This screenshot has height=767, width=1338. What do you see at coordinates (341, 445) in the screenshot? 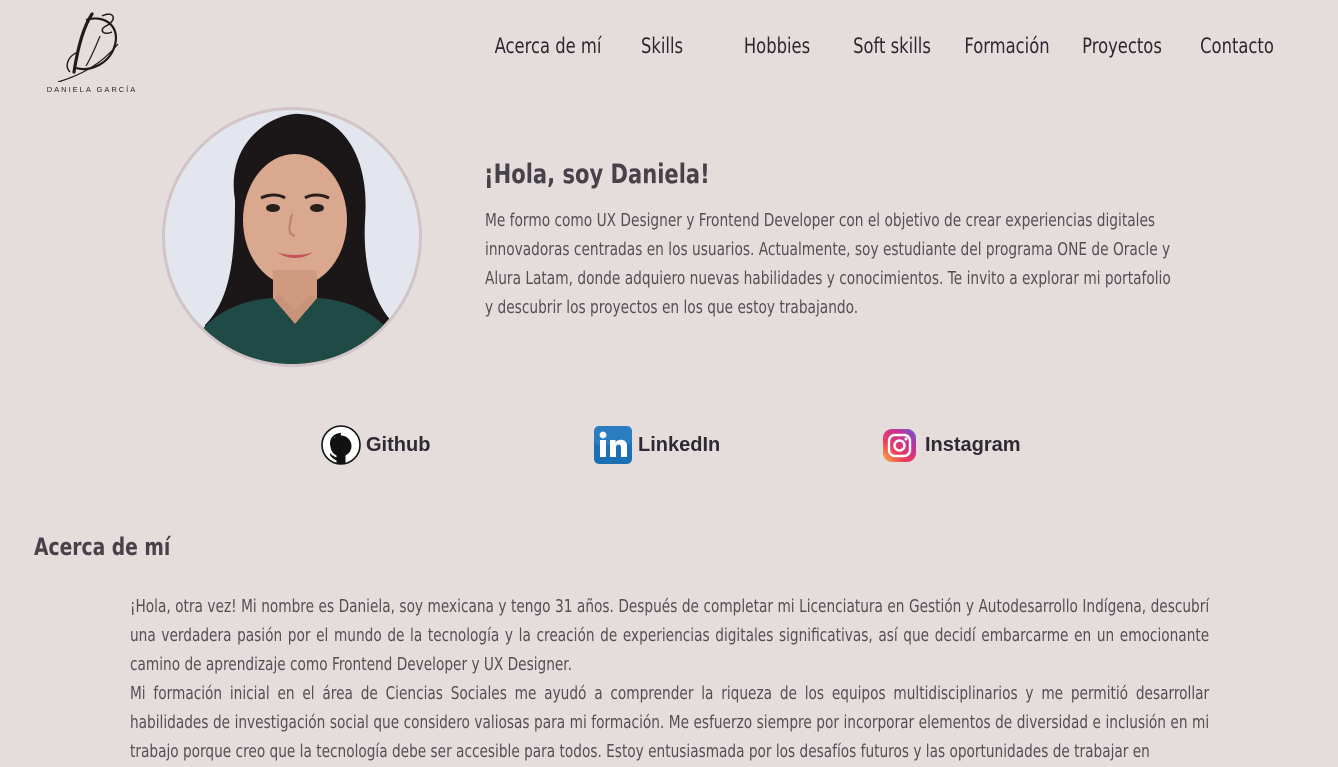
I see `github-icon` at bounding box center [341, 445].